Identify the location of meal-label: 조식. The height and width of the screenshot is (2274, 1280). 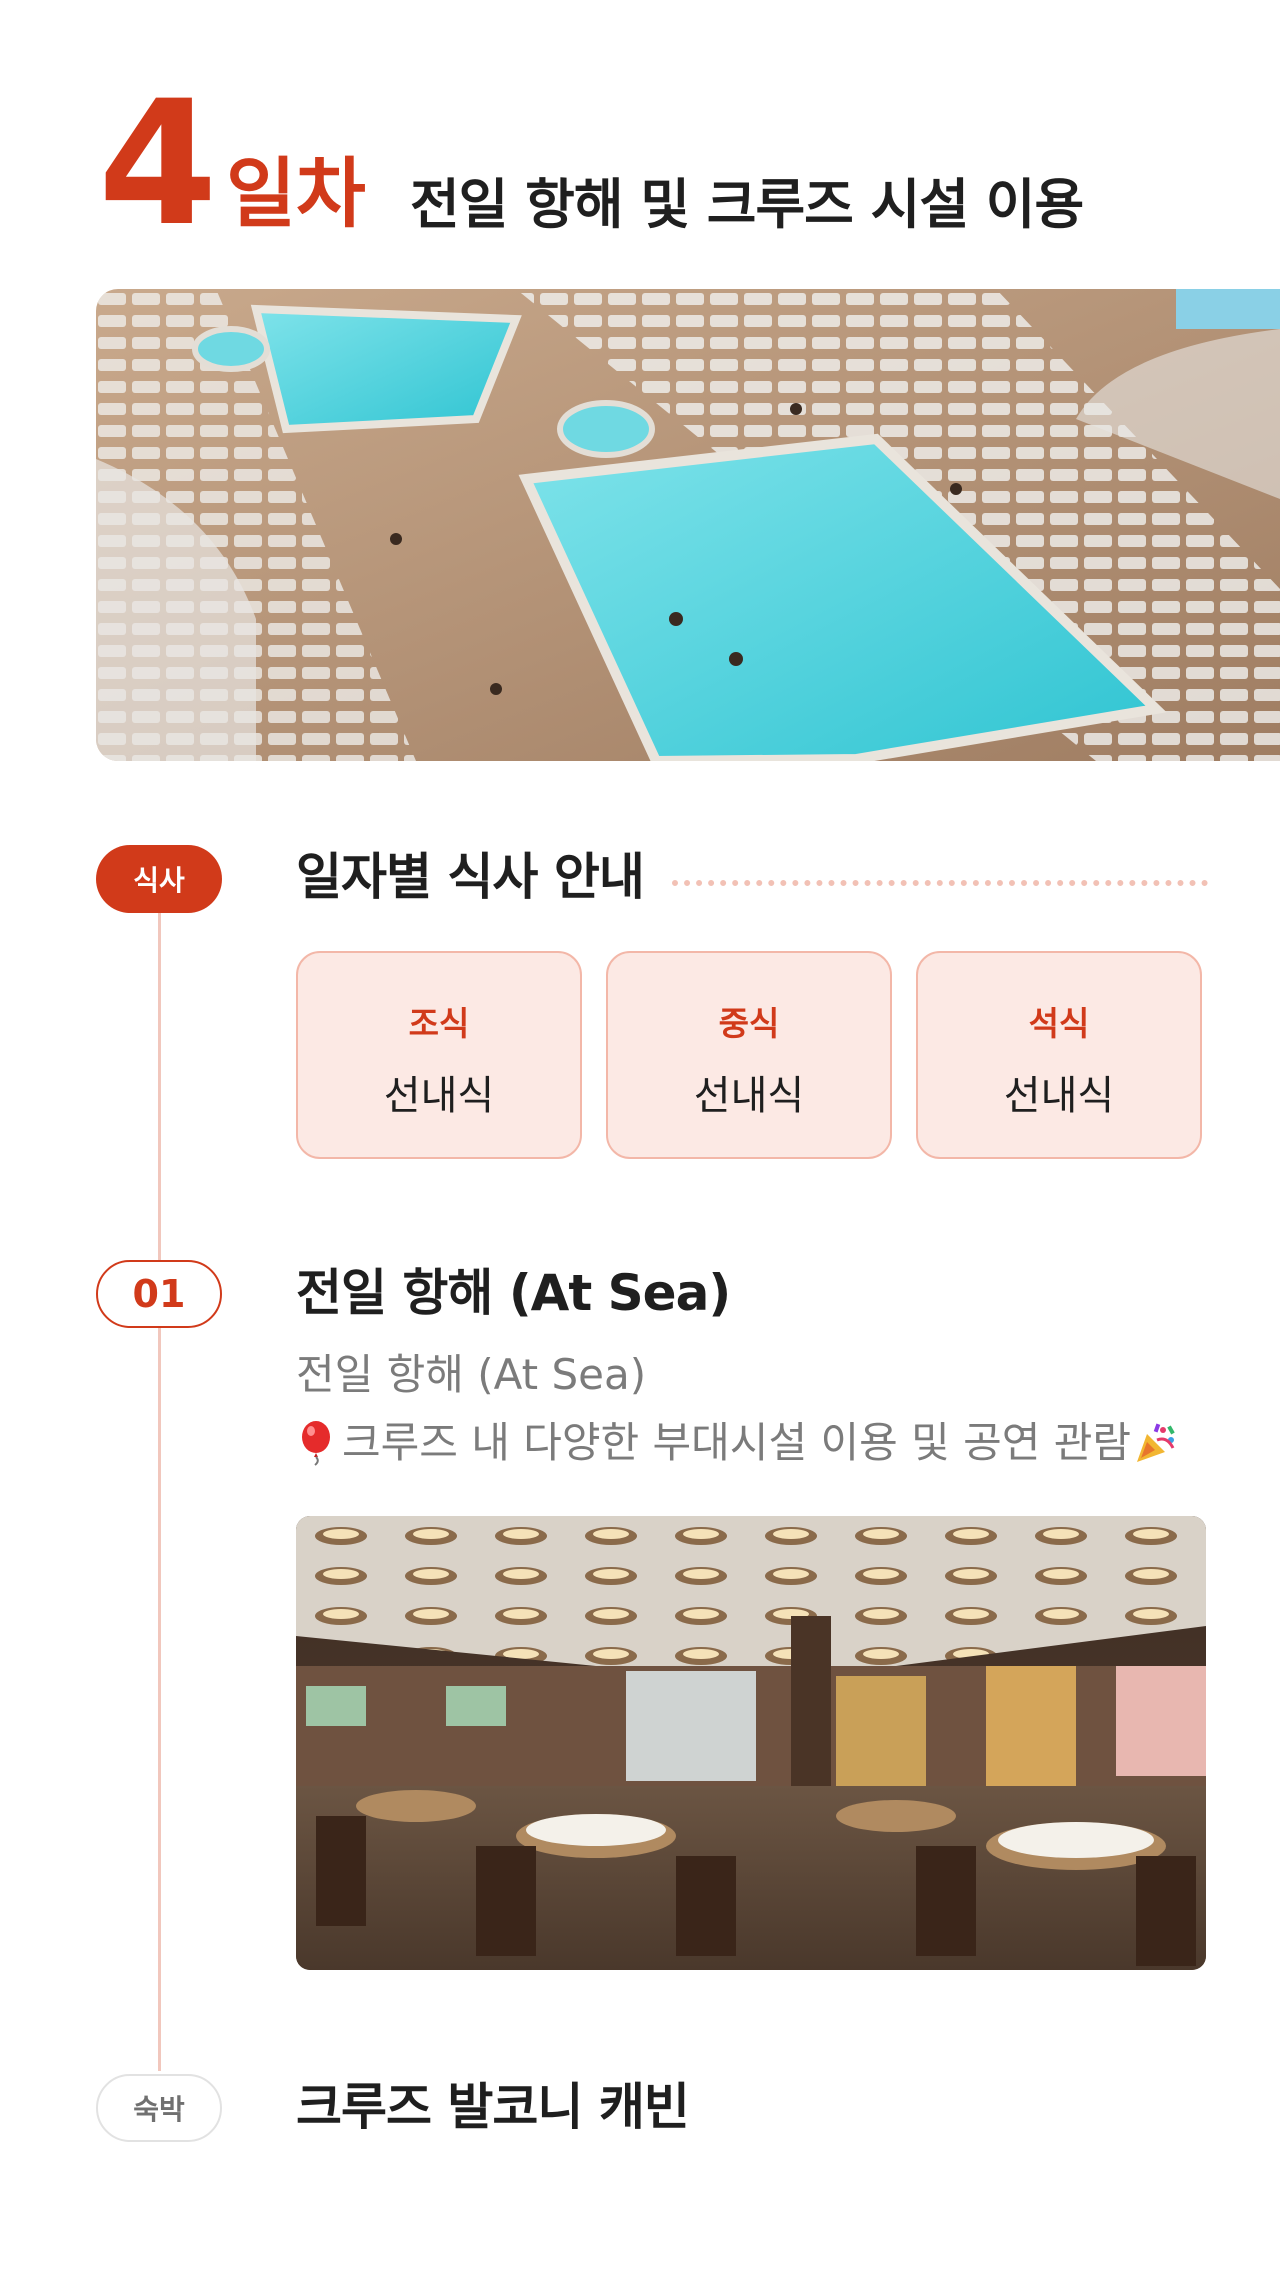
(439, 1023).